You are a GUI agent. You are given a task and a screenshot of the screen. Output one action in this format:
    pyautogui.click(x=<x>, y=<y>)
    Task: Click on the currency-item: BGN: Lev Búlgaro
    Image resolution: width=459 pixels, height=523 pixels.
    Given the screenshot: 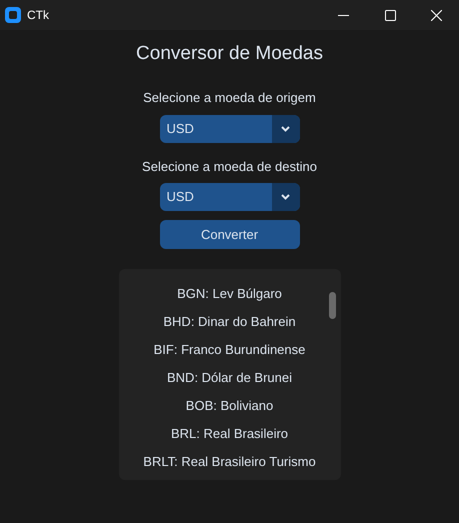 What is the action you would take?
    pyautogui.click(x=229, y=293)
    